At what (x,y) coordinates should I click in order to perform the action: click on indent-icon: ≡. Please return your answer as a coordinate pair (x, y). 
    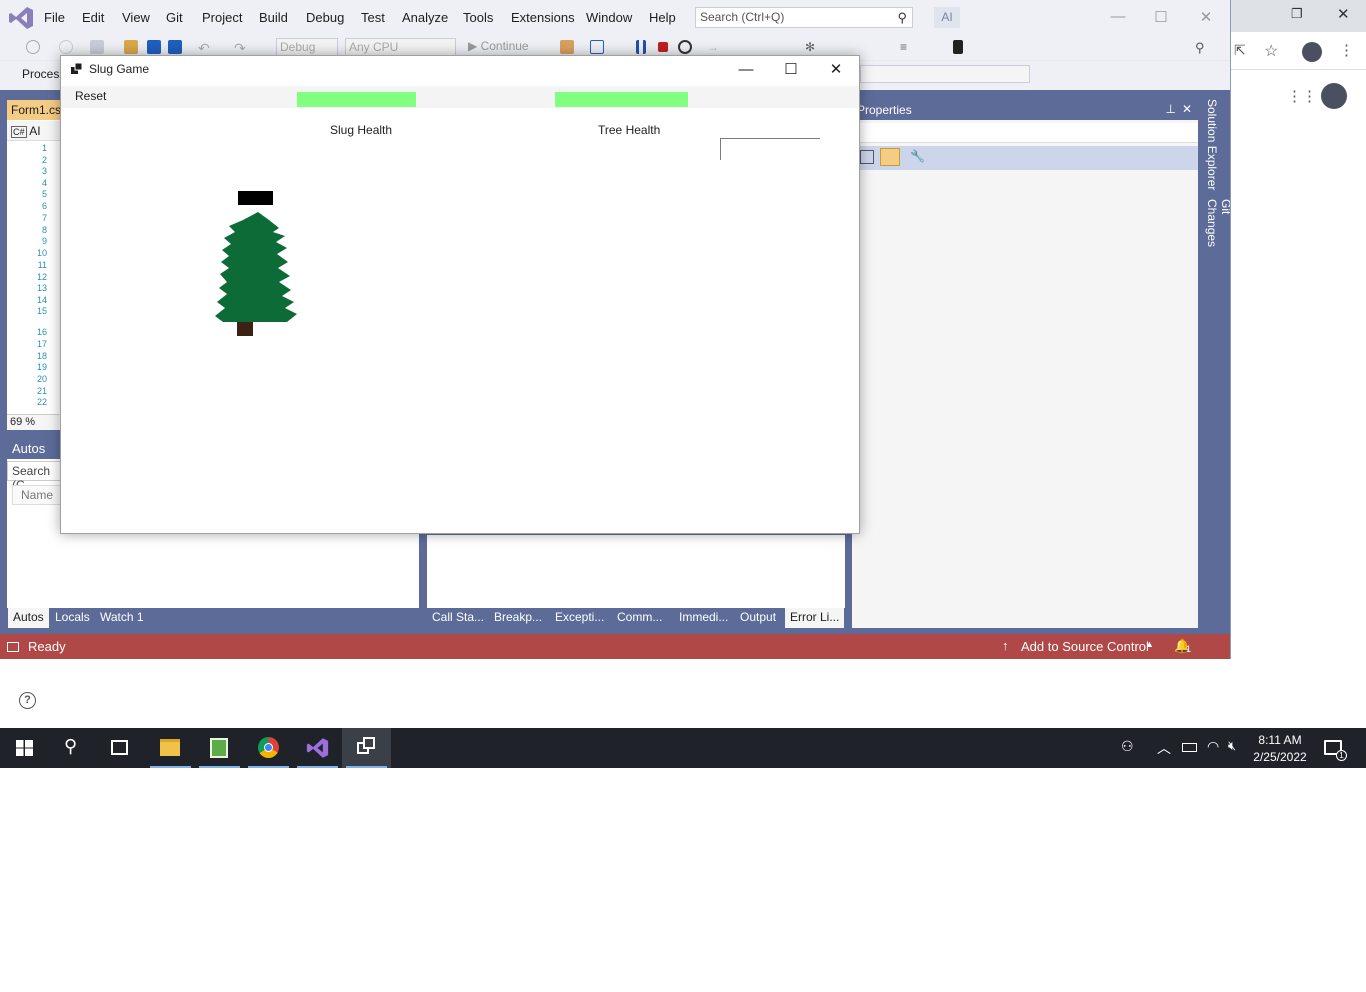
    Looking at the image, I should click on (907, 47).